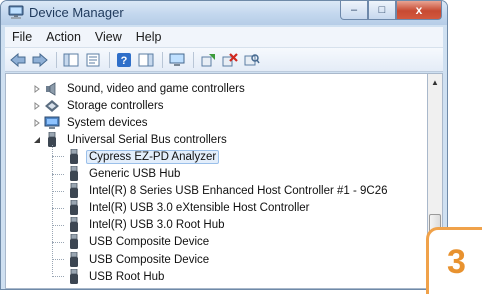  Describe the element at coordinates (454, 260) in the screenshot. I see `step-number-badge: 3` at that location.